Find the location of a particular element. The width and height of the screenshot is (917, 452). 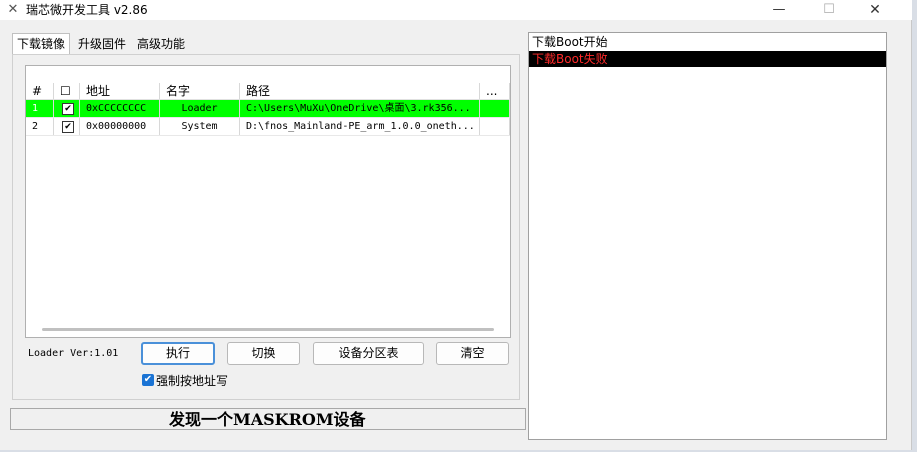

title-bar: ✕ 瑞芯微开发工具 v2.86 — ☐ ✕ is located at coordinates (456, 10).